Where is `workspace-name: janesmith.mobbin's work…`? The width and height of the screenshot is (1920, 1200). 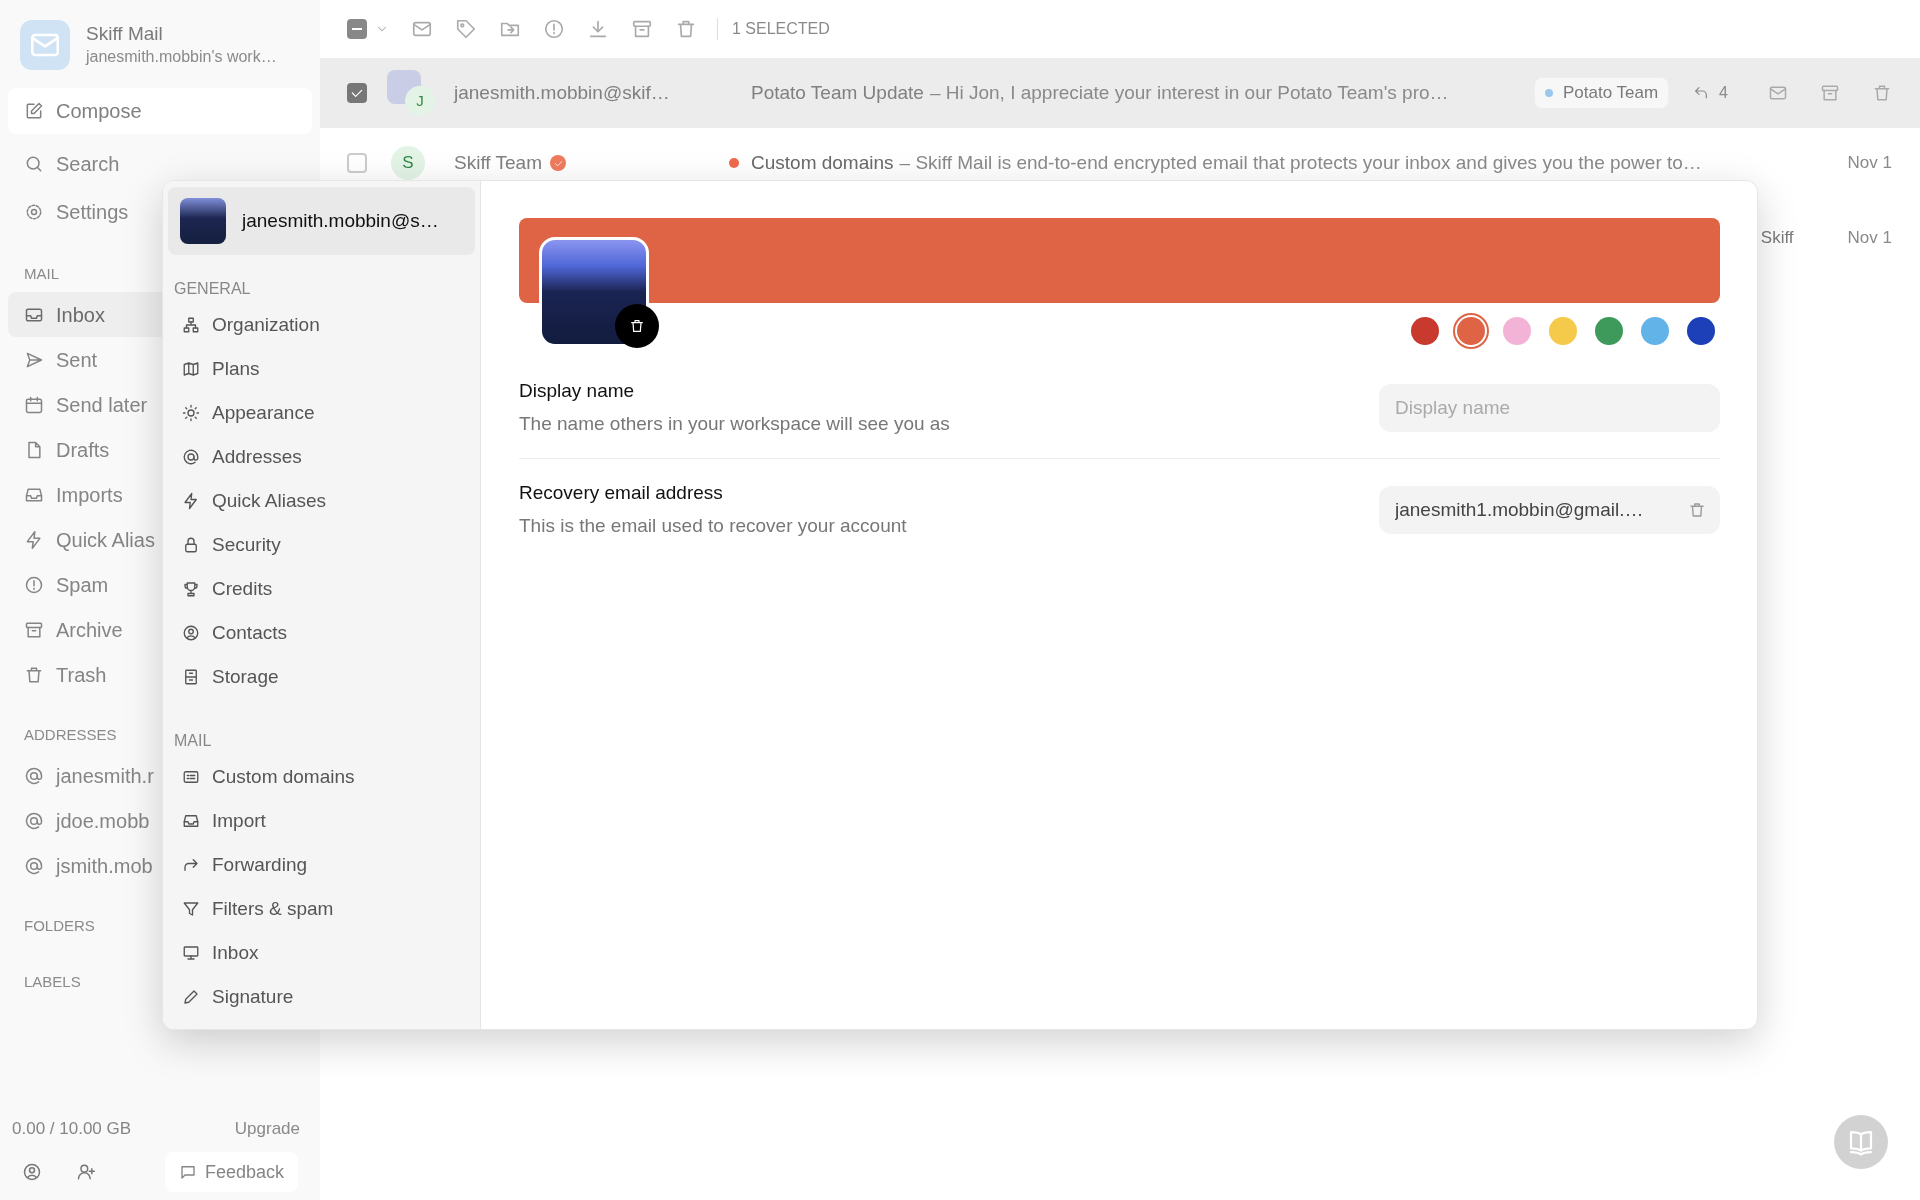
workspace-name: janesmith.mobbin's work… is located at coordinates (181, 57).